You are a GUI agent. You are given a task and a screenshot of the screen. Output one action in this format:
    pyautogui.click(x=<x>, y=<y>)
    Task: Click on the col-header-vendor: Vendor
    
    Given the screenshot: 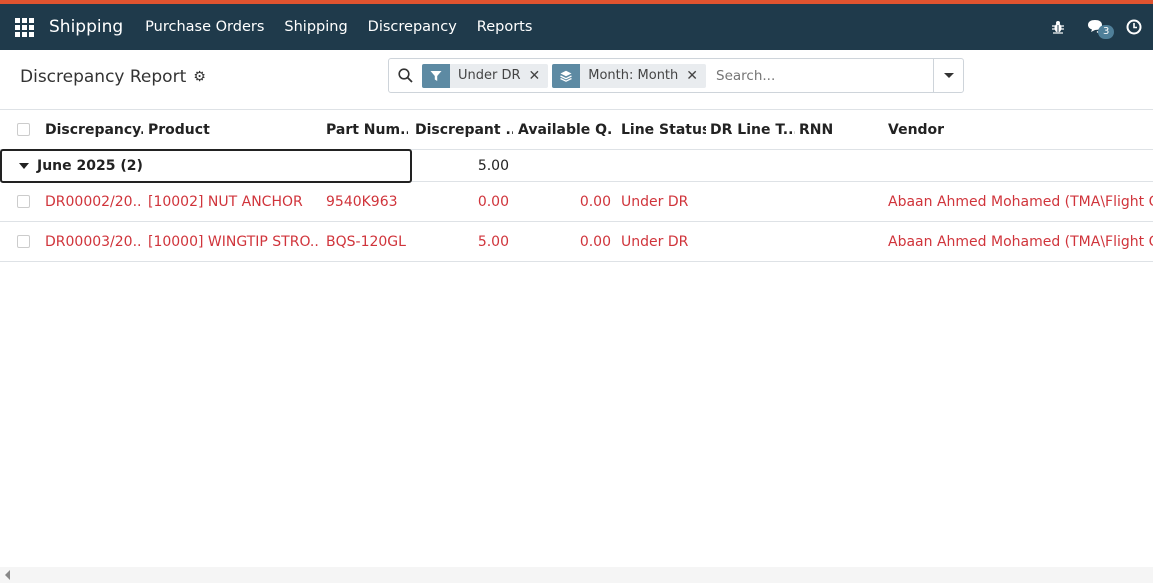 What is the action you would take?
    pyautogui.click(x=1020, y=129)
    